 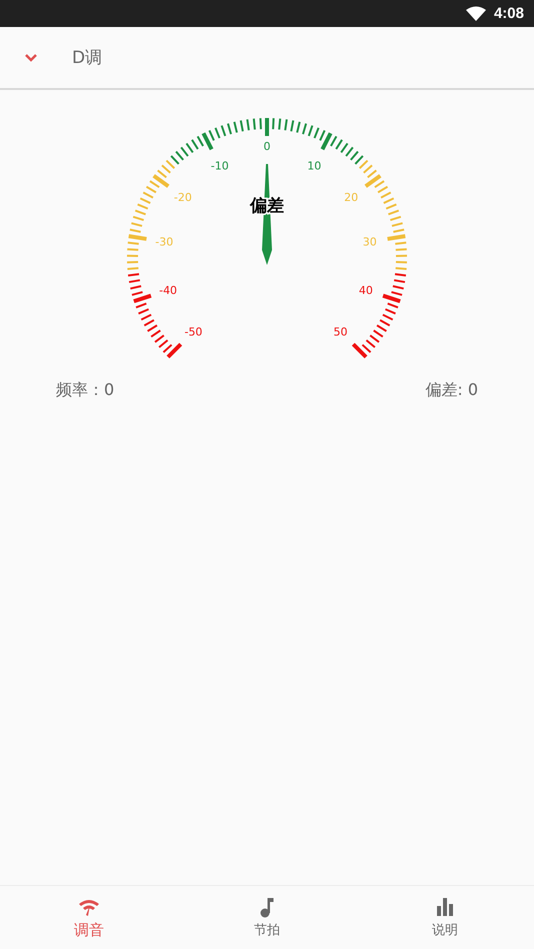 I want to click on nav-tab: 节拍, so click(x=267, y=917).